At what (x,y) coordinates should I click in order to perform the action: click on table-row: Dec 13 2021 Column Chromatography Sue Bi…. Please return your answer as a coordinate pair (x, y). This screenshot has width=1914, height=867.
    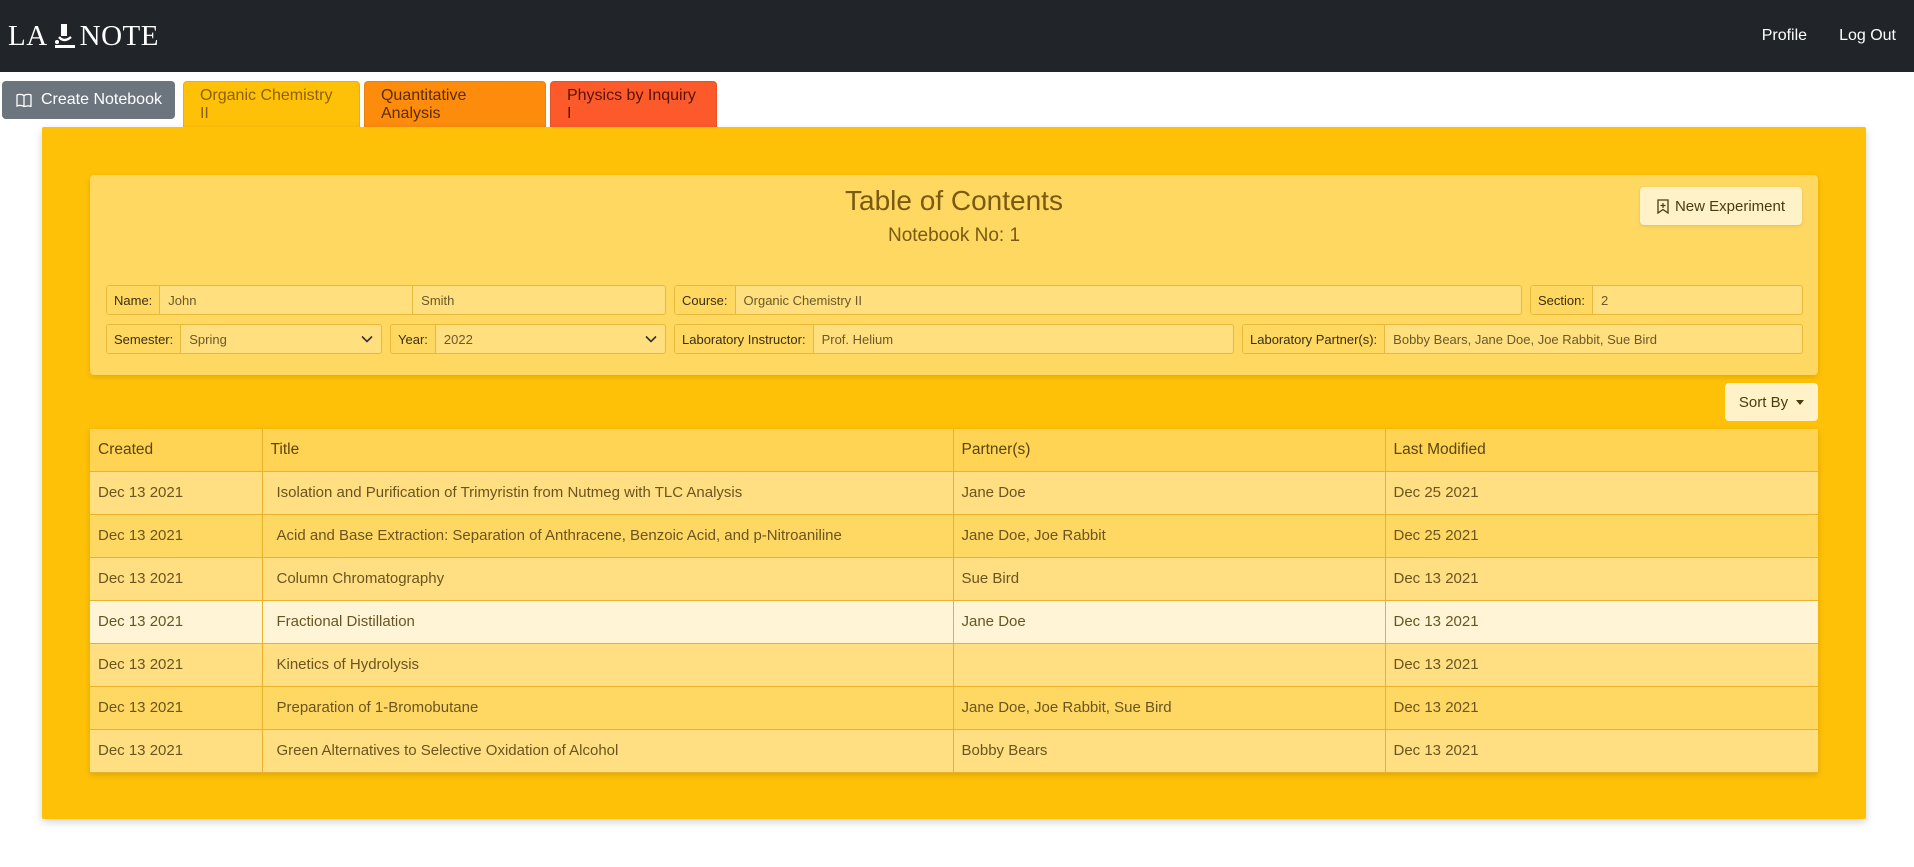
    Looking at the image, I should click on (954, 579).